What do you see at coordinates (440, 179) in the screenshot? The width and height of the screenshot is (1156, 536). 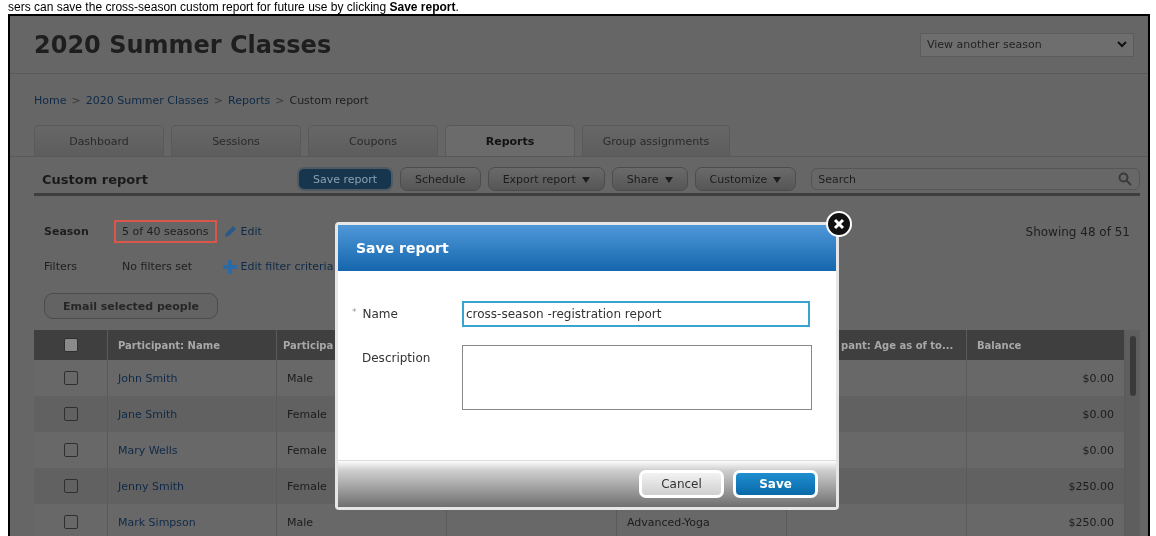 I see `toolbar-button: Schedule` at bounding box center [440, 179].